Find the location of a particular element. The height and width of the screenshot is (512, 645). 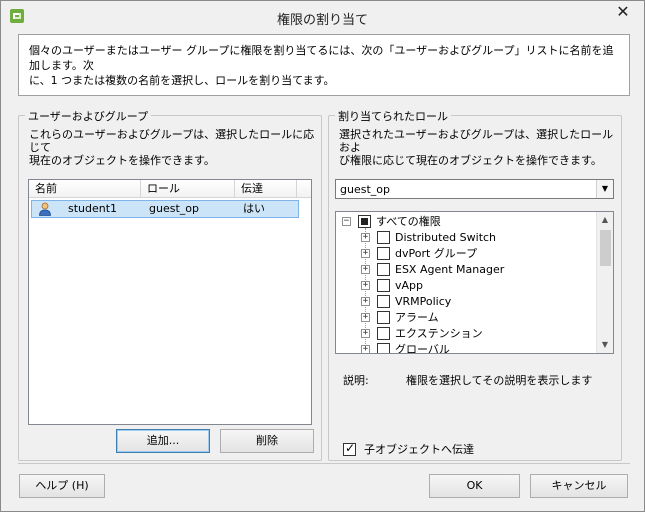

help-button: ヘルプ (H) is located at coordinates (62, 486).